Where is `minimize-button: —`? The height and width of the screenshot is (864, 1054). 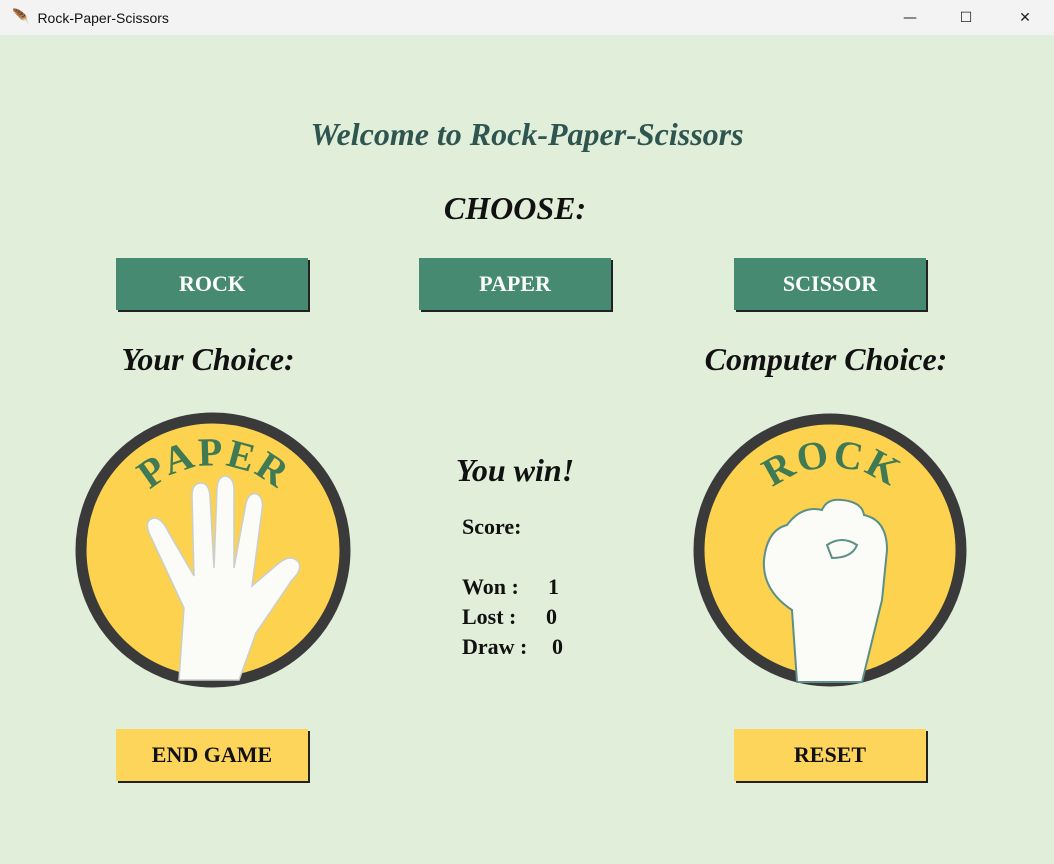
minimize-button: — is located at coordinates (910, 17).